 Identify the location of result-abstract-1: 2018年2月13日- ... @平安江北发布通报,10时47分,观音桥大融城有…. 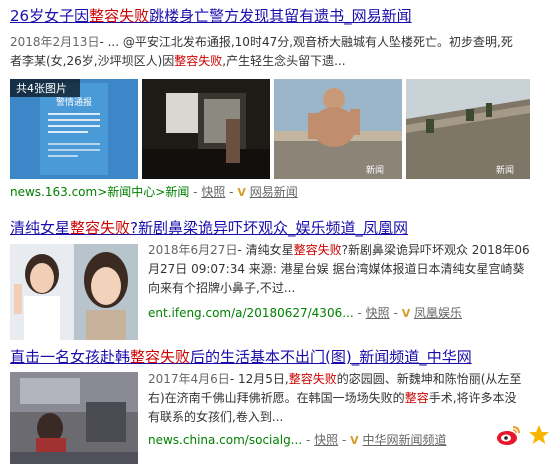
(280, 52).